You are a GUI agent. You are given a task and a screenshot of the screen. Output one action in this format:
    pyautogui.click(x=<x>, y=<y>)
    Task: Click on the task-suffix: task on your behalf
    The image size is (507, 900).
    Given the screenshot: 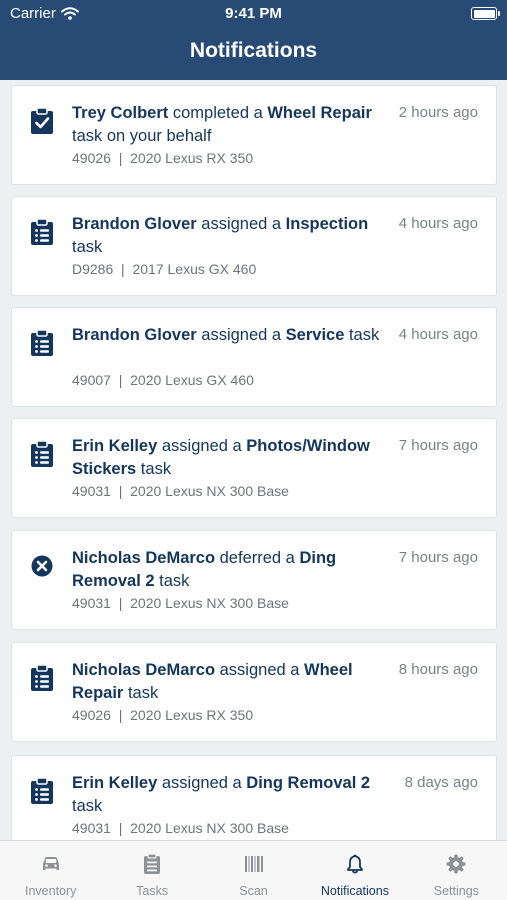 What is the action you would take?
    pyautogui.click(x=142, y=136)
    